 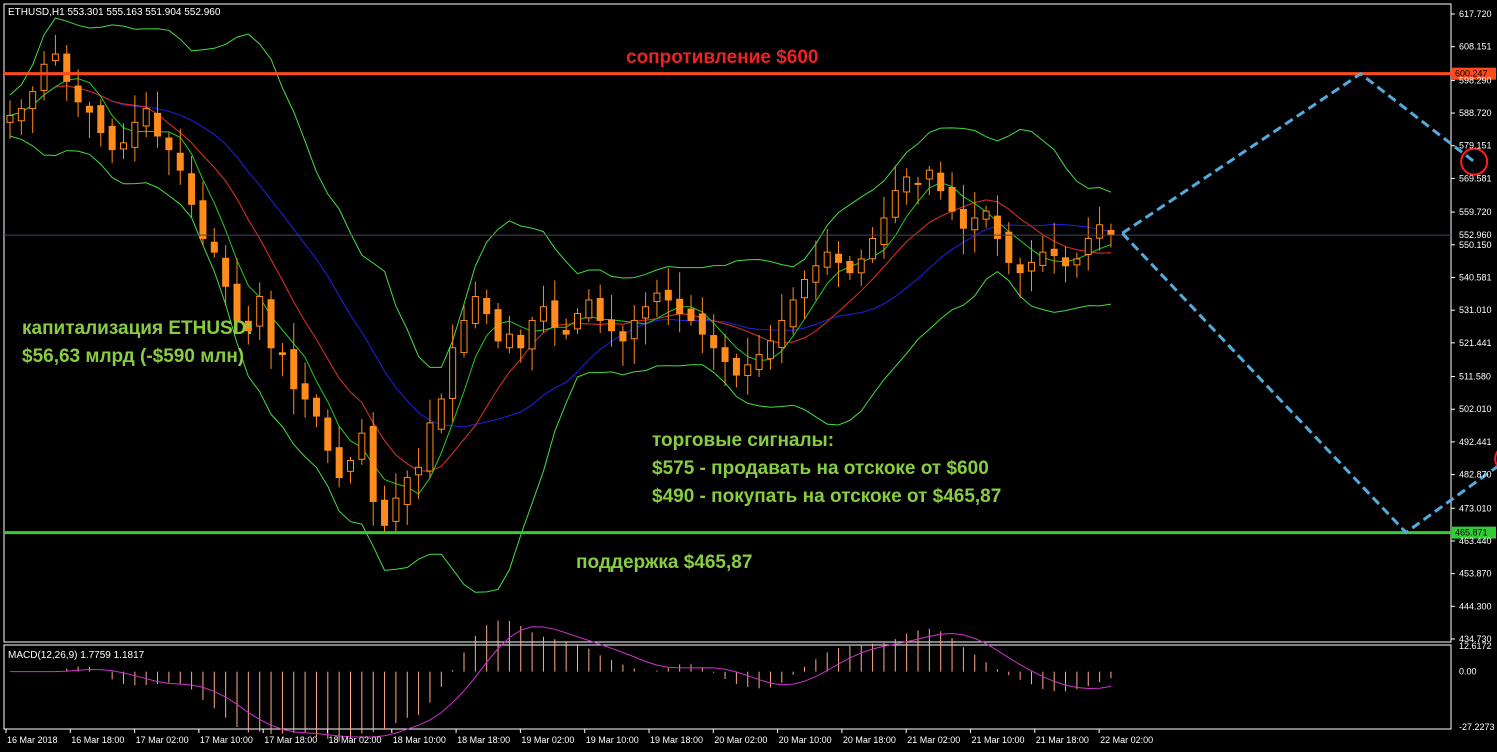 What do you see at coordinates (869, 740) in the screenshot?
I see `time-tick-label: 20 Mar 18:00` at bounding box center [869, 740].